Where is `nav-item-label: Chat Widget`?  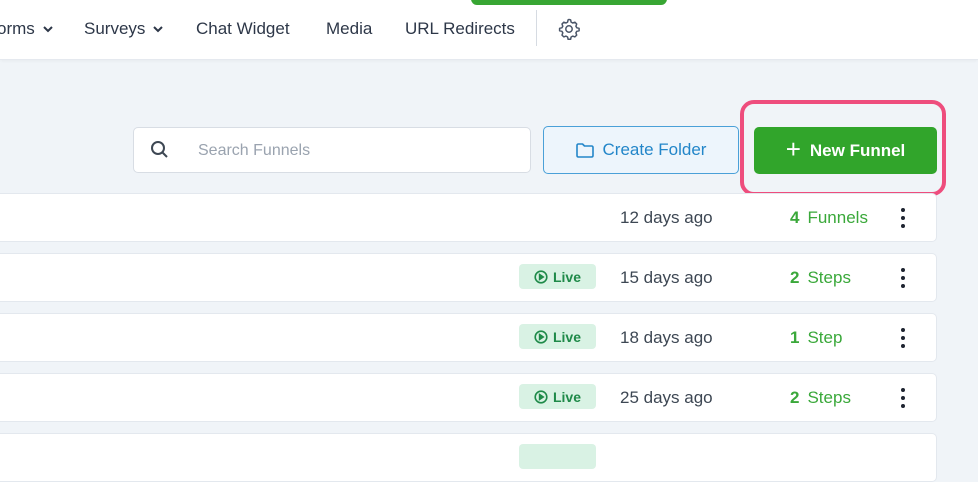
nav-item-label: Chat Widget is located at coordinates (243, 28).